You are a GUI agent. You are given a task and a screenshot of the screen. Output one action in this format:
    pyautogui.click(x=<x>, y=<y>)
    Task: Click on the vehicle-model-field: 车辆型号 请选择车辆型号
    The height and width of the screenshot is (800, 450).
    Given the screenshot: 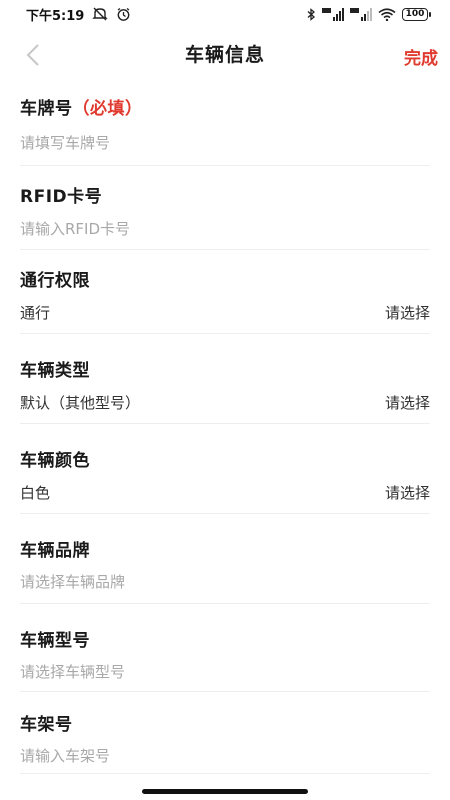 What is the action you would take?
    pyautogui.click(x=225, y=648)
    